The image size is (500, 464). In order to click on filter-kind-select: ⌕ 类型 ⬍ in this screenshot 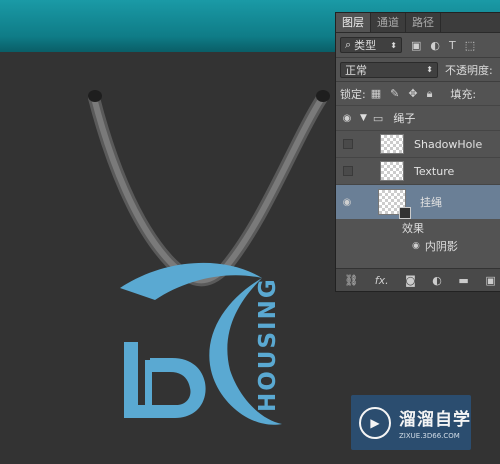, I will do `click(371, 45)`.